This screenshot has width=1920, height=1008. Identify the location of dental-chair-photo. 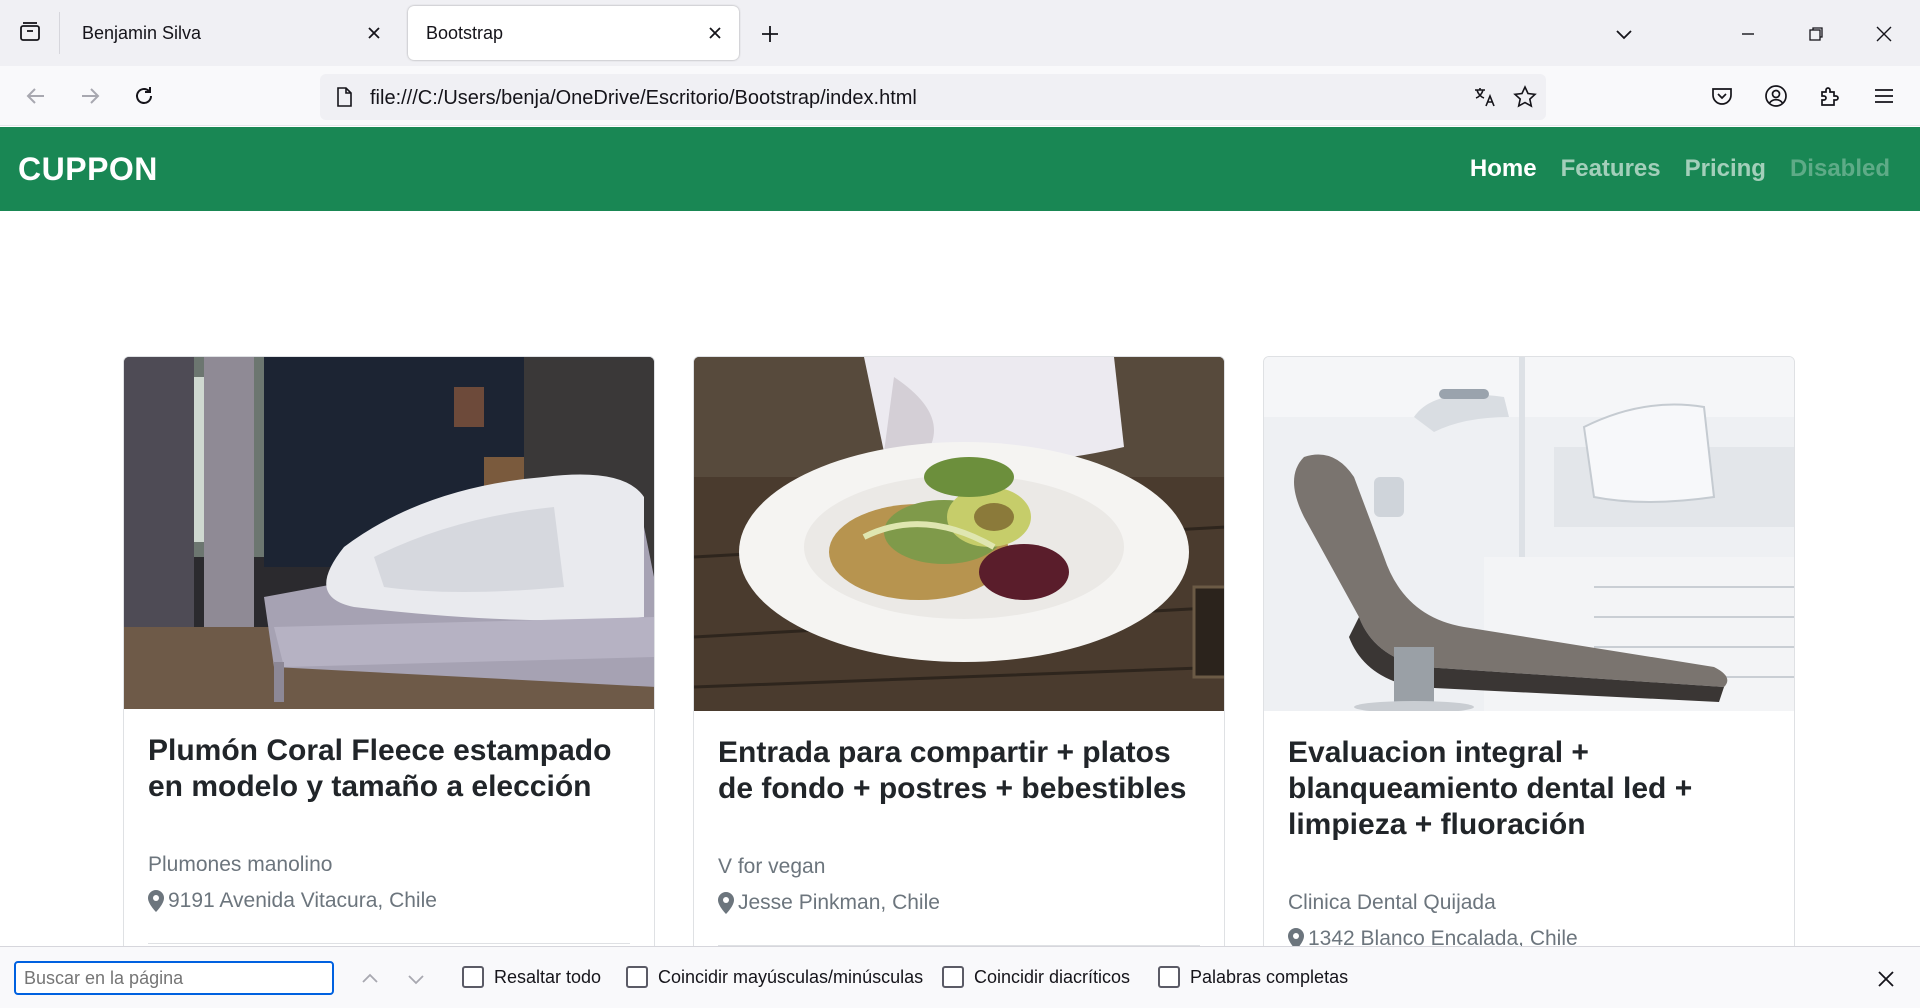
(1529, 534).